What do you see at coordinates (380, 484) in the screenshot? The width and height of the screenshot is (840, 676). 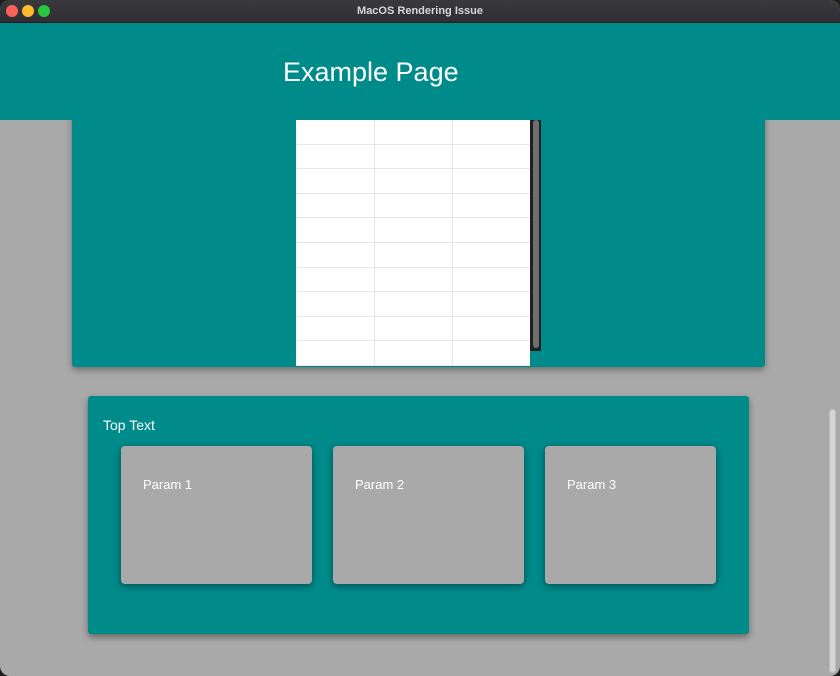 I see `param-label: Param 2` at bounding box center [380, 484].